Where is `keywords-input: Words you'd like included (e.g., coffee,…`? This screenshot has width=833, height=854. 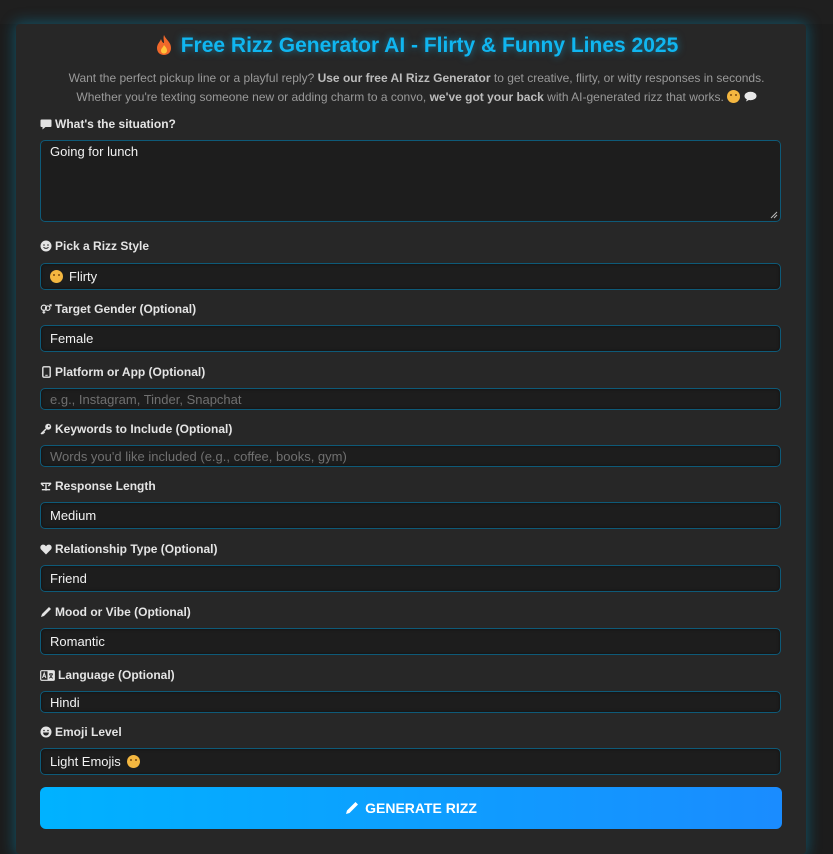 keywords-input: Words you'd like included (e.g., coffee,… is located at coordinates (410, 456).